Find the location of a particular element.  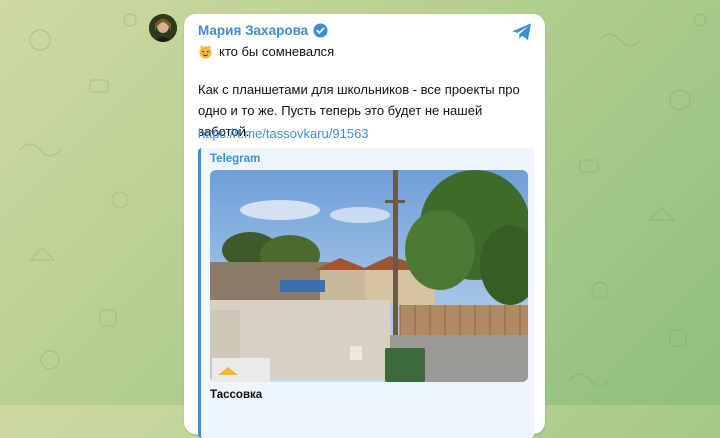

author-avatar is located at coordinates (163, 28).